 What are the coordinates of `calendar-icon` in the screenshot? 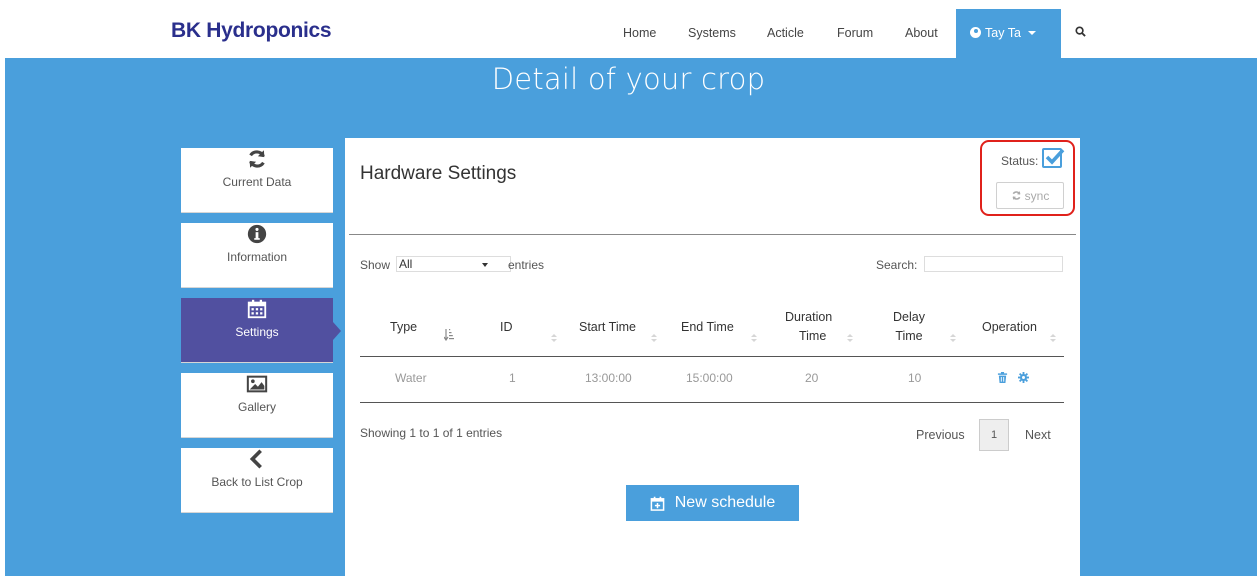 It's located at (257, 309).